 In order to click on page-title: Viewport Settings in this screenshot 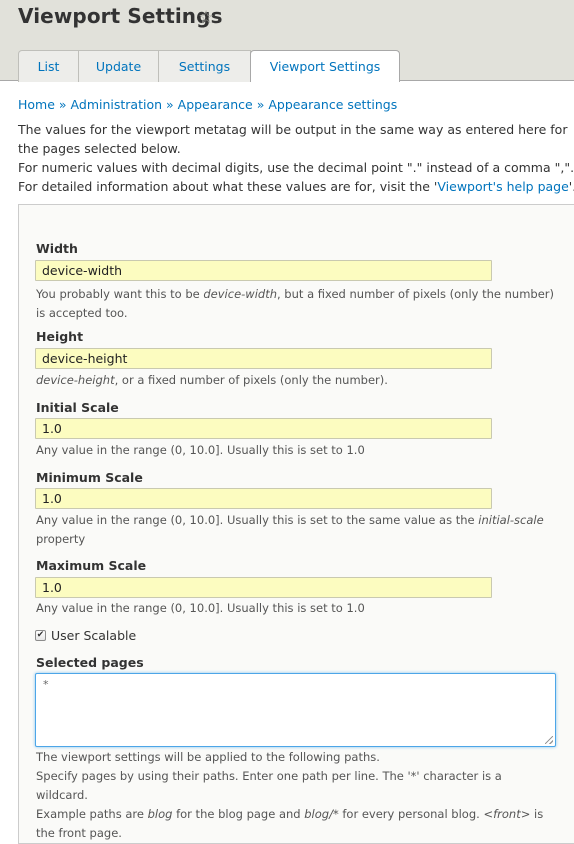, I will do `click(120, 16)`.